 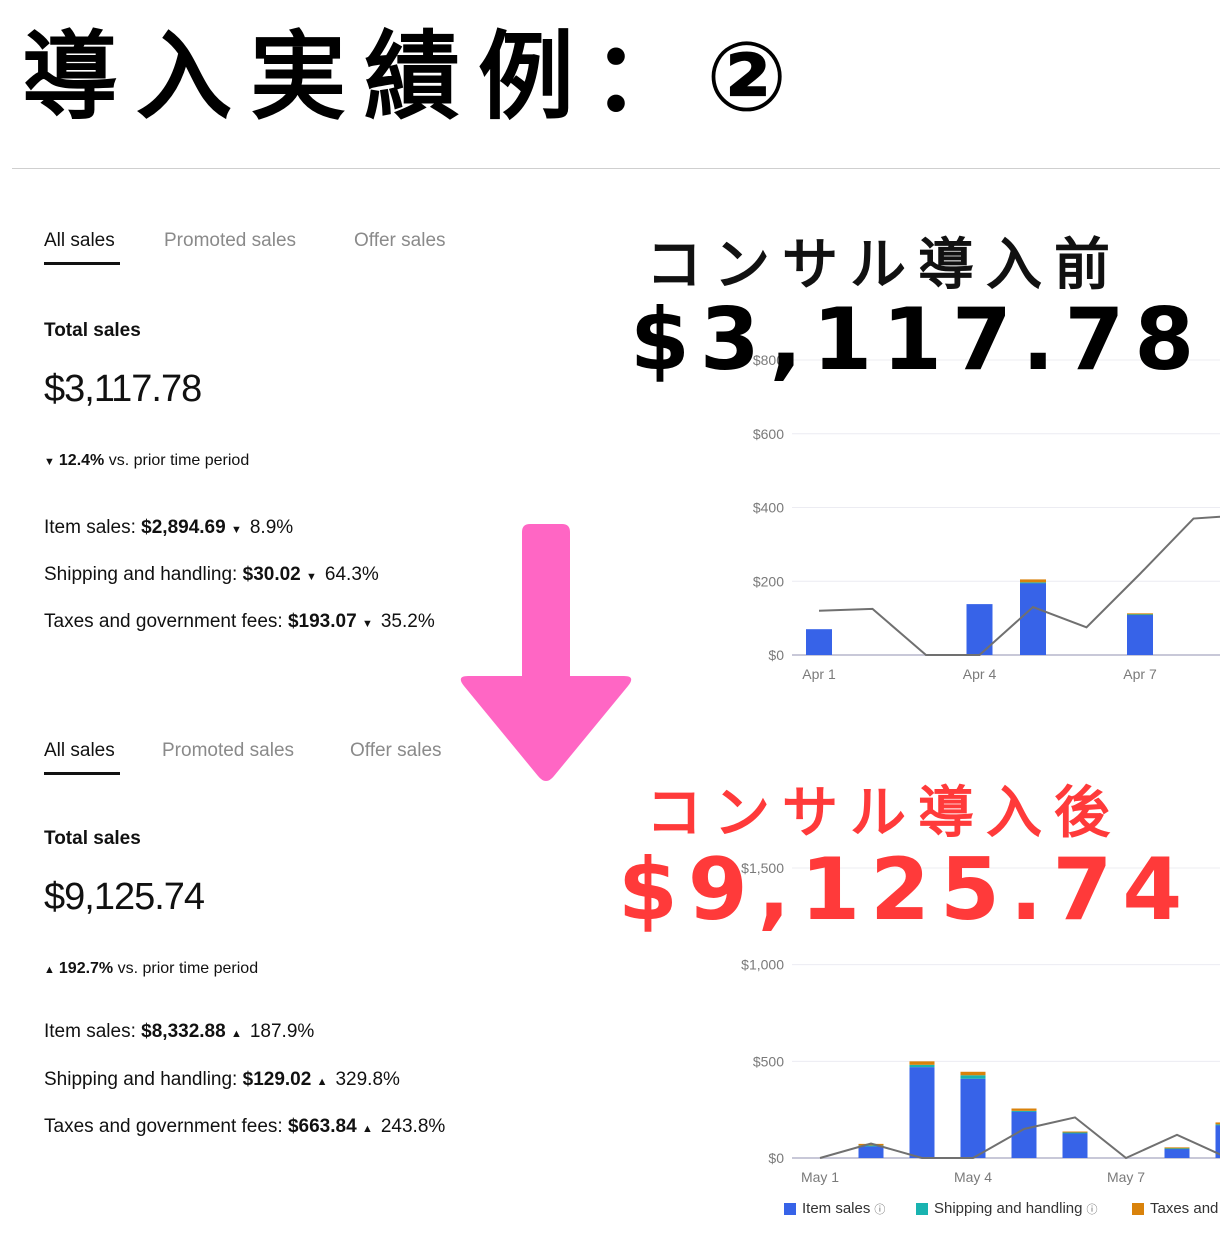 I want to click on breakdown-amount: $30.02, so click(x=271, y=574).